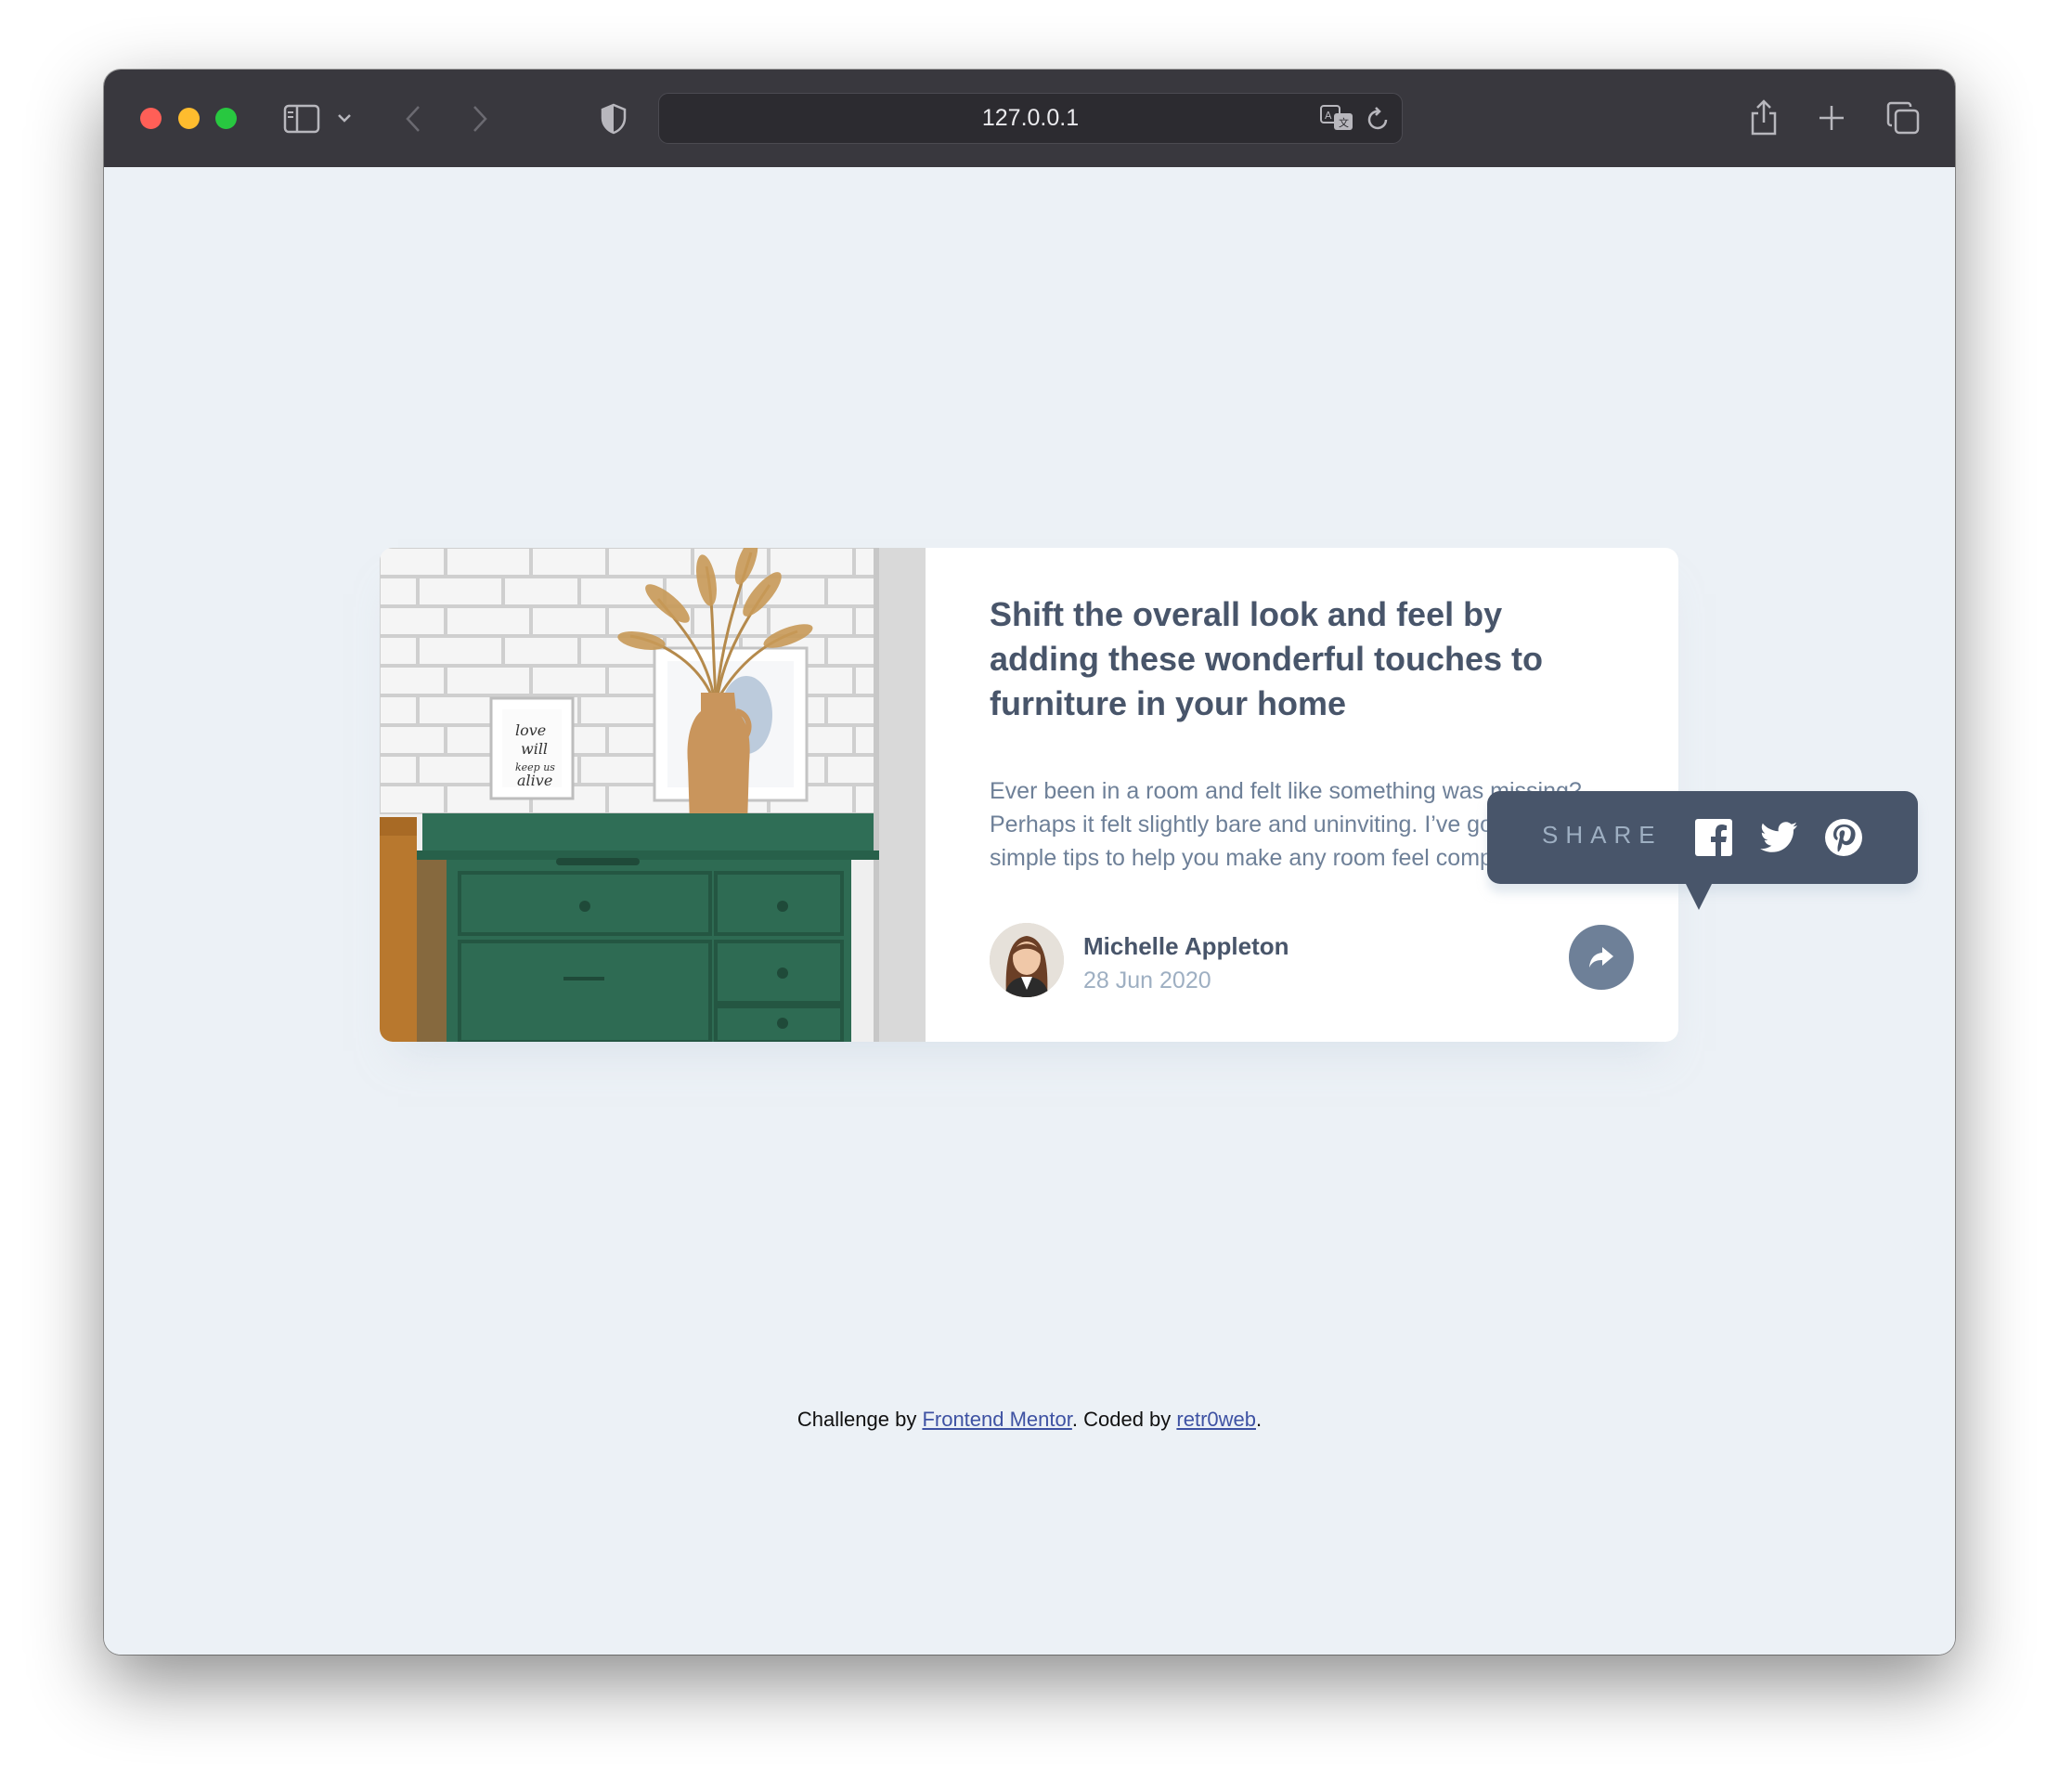  What do you see at coordinates (534, 749) in the screenshot?
I see `svg-text: will` at bounding box center [534, 749].